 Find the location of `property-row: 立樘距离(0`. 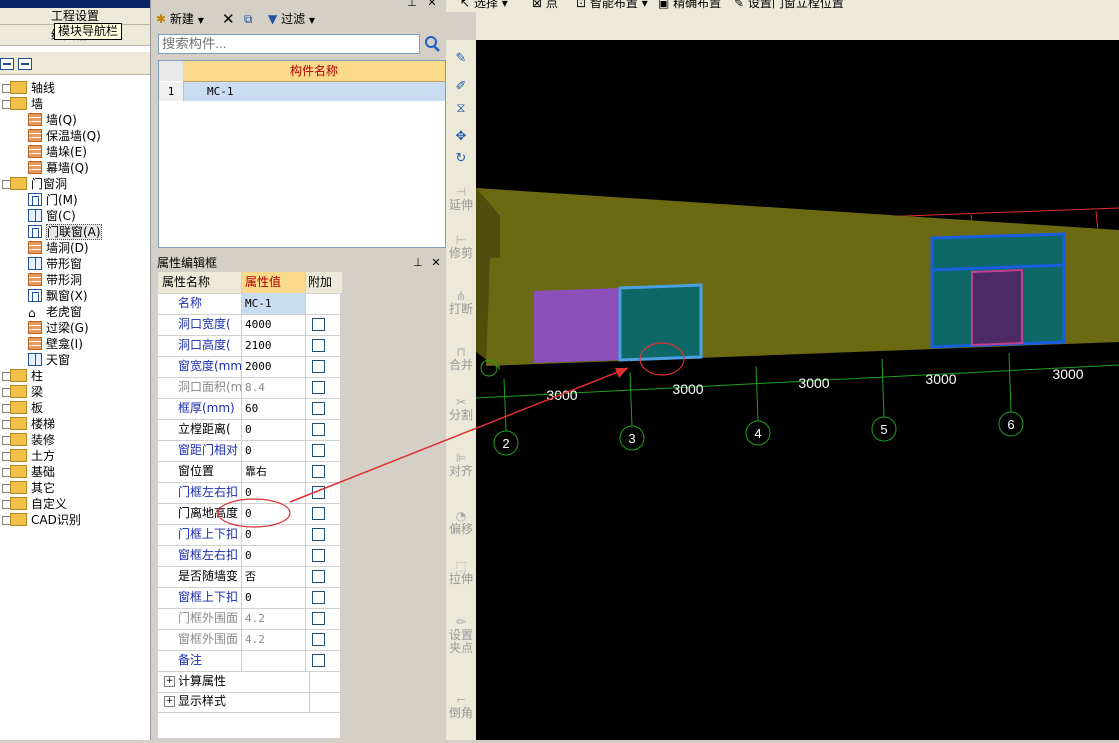

property-row: 立樘距离(0 is located at coordinates (249, 430).